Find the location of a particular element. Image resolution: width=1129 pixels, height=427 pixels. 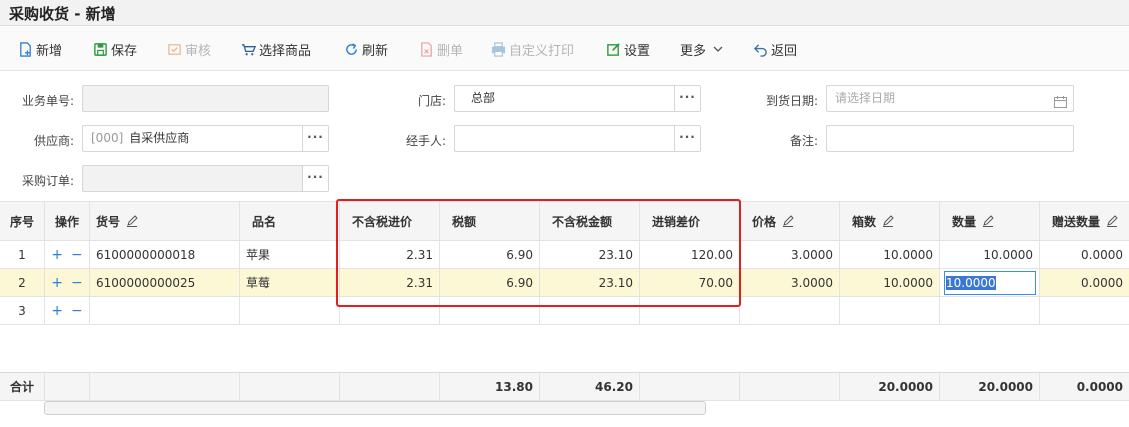

handler-label: 经手人: is located at coordinates (425, 141).